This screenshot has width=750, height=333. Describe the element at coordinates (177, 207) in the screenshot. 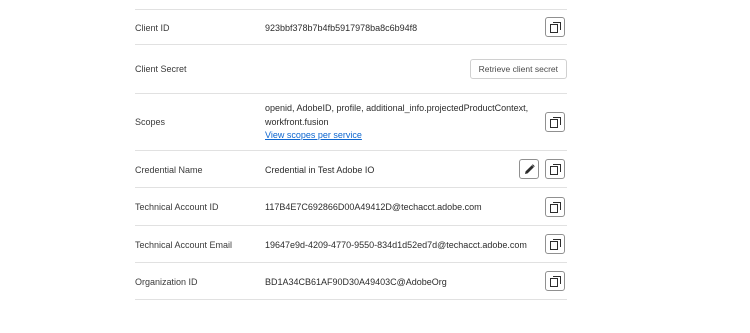

I see `technical-account-id-label: Technical Account ID` at that location.